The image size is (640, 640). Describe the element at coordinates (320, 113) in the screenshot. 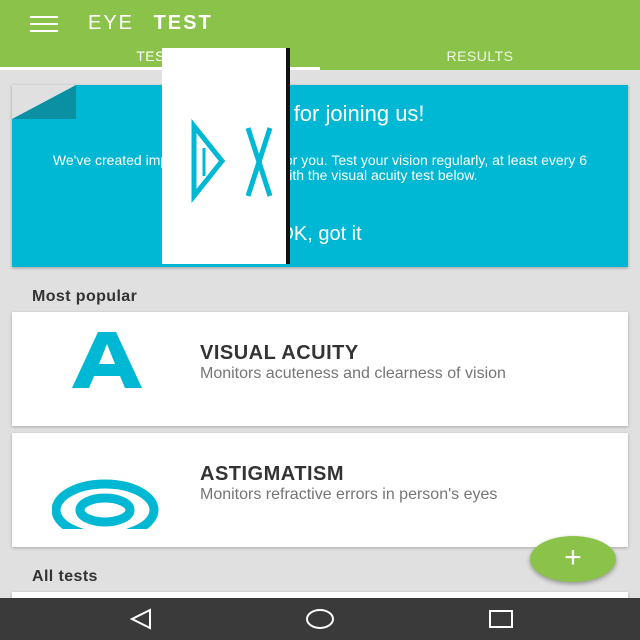

I see `welcome-title: Thanks for joining us!` at that location.